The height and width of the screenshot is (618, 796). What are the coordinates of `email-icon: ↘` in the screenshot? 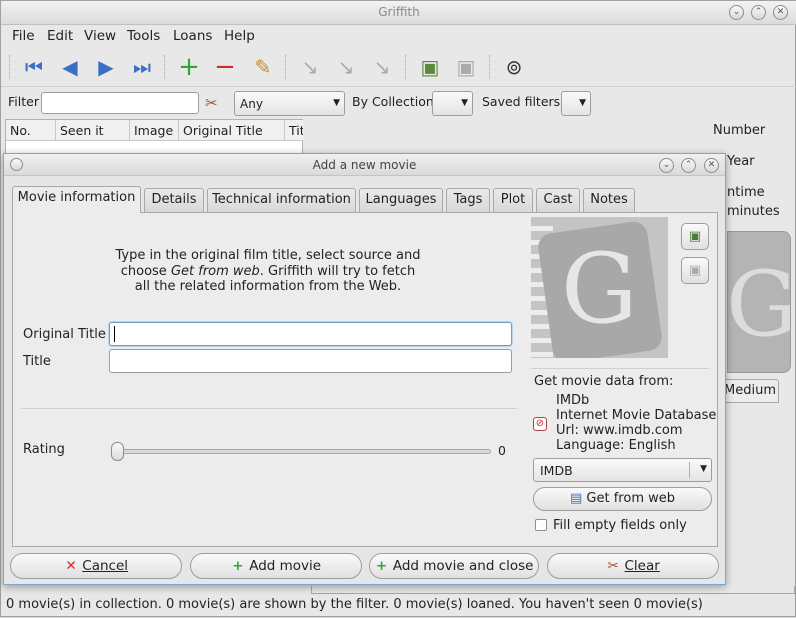 It's located at (382, 67).